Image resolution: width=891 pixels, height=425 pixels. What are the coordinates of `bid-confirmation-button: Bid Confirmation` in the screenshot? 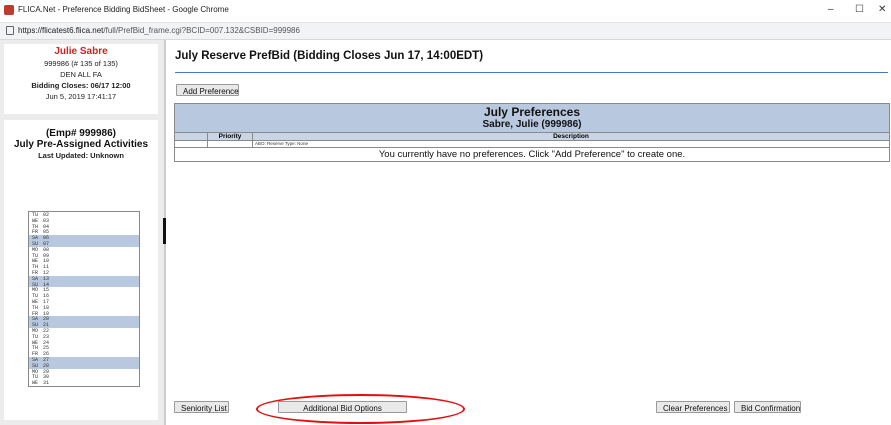 It's located at (767, 407).